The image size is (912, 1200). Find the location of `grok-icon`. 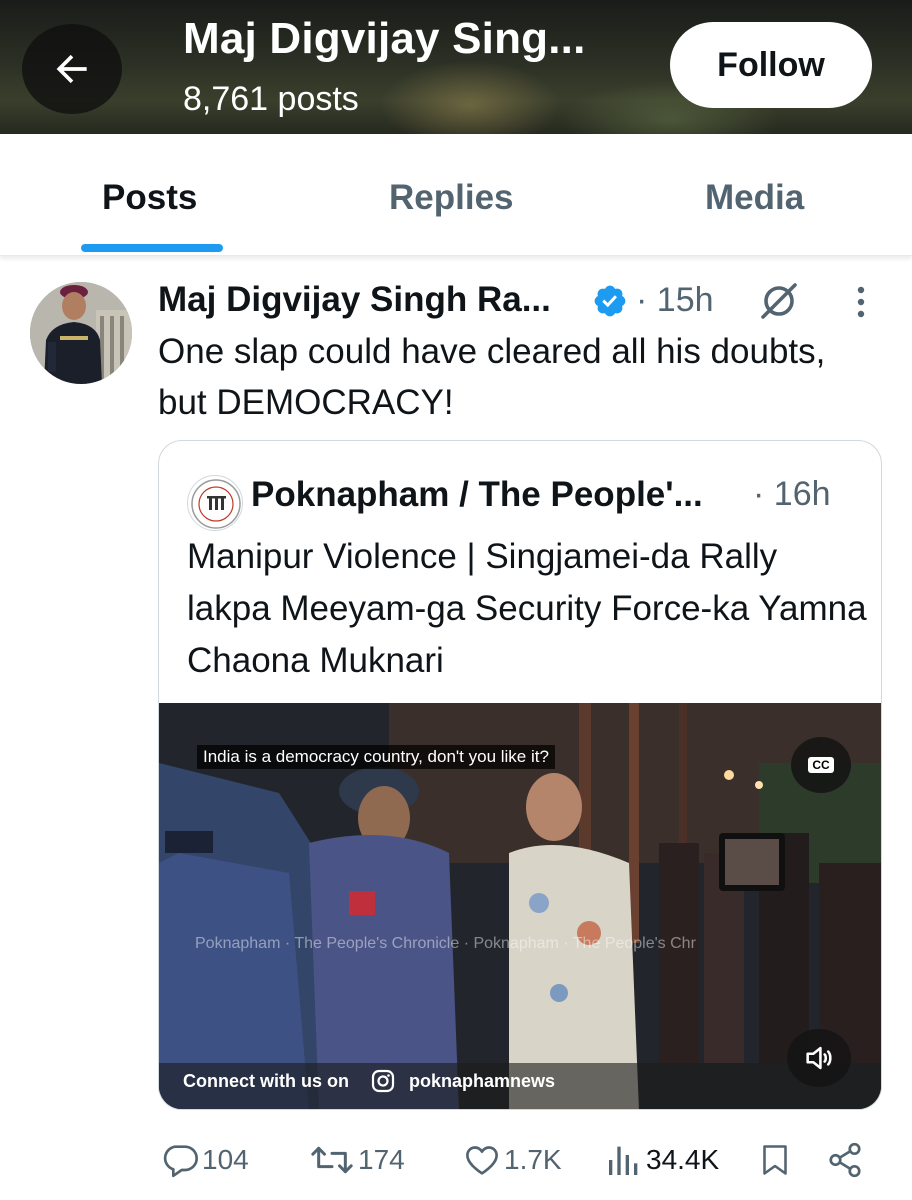

grok-icon is located at coordinates (779, 301).